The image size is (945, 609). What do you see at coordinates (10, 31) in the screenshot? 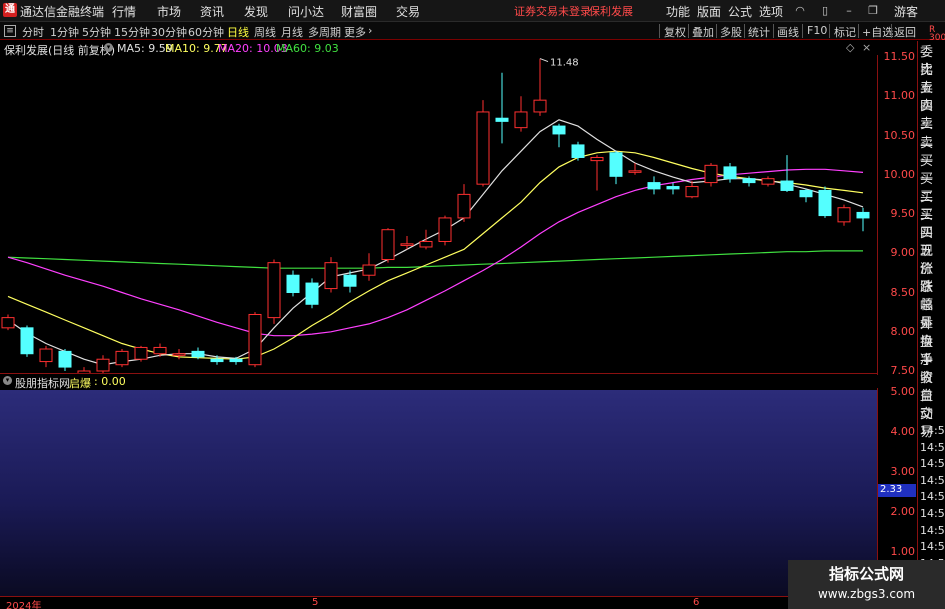
I see `layout-toggle-icon: ≡` at bounding box center [10, 31].